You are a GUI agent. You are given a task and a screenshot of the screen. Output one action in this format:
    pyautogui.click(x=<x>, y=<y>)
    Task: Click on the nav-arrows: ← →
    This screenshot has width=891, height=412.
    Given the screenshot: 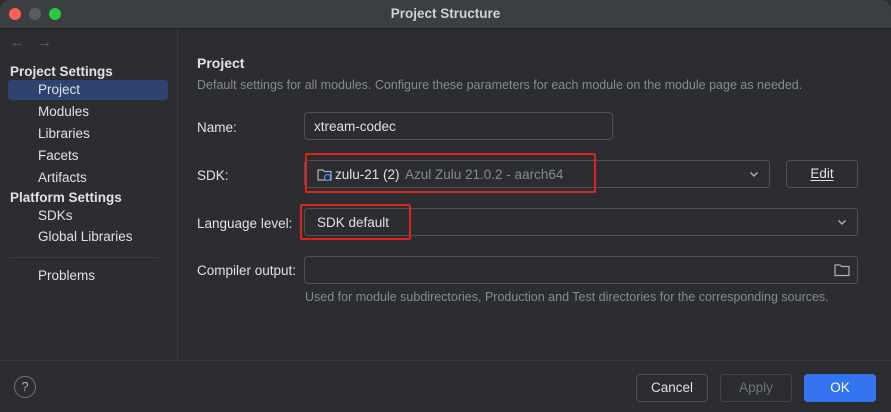 What is the action you would take?
    pyautogui.click(x=37, y=42)
    